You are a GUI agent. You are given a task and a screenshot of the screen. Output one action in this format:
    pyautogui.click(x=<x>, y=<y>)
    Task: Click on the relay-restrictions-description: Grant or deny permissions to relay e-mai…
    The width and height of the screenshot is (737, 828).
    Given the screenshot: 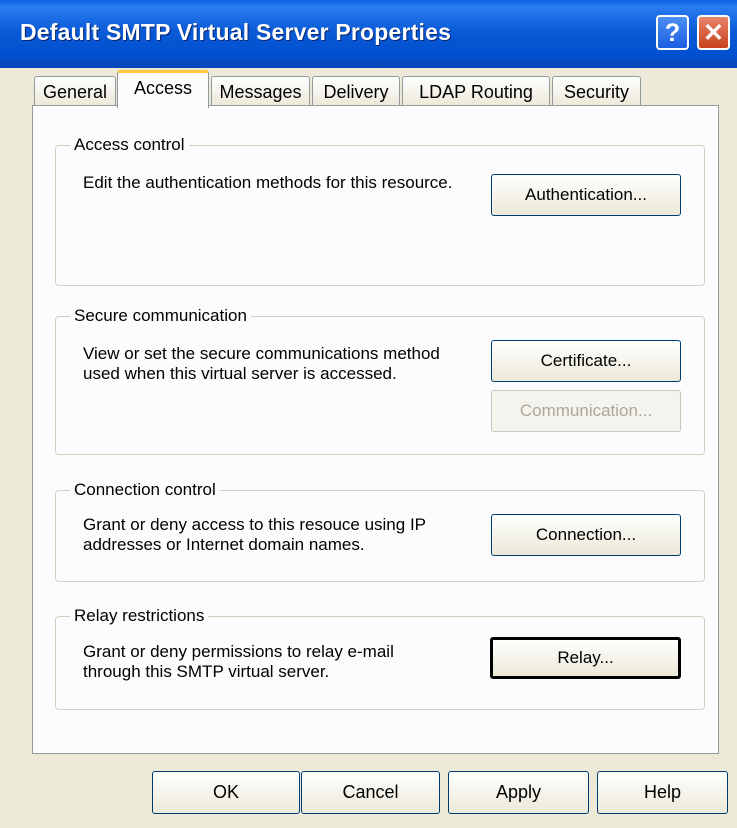 What is the action you would take?
    pyautogui.click(x=238, y=661)
    